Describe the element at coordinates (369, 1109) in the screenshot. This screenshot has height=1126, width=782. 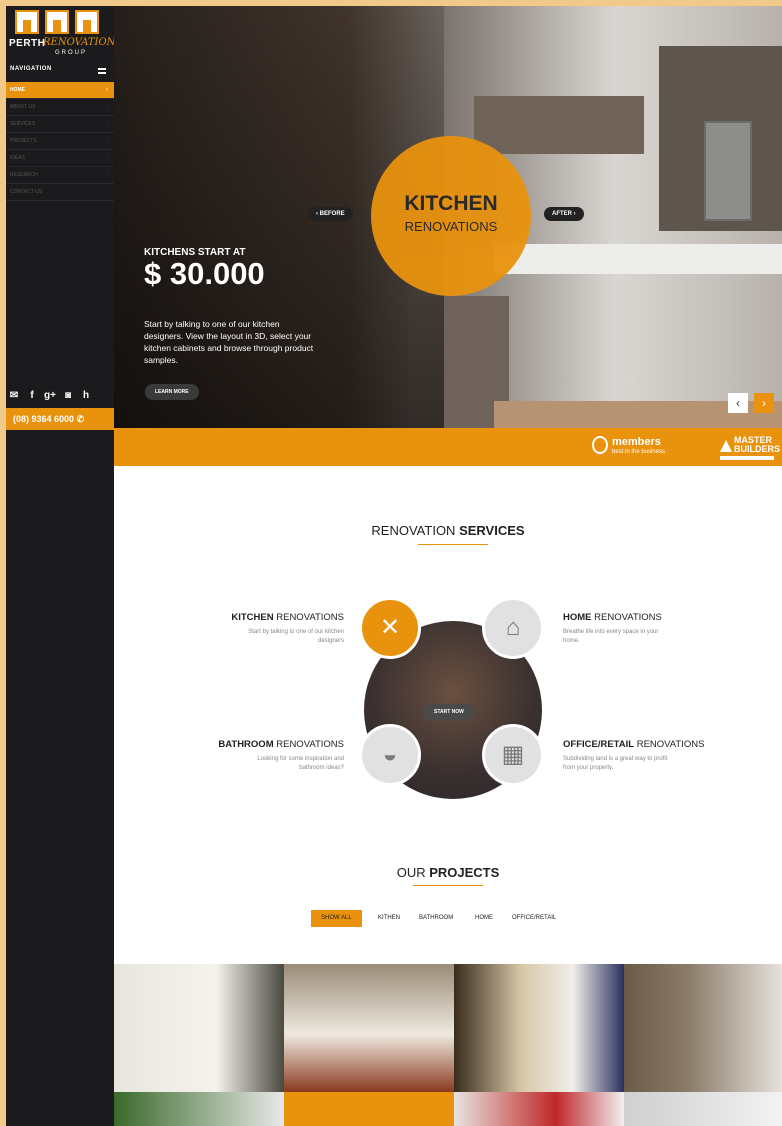
I see `project-tile-highlight` at that location.